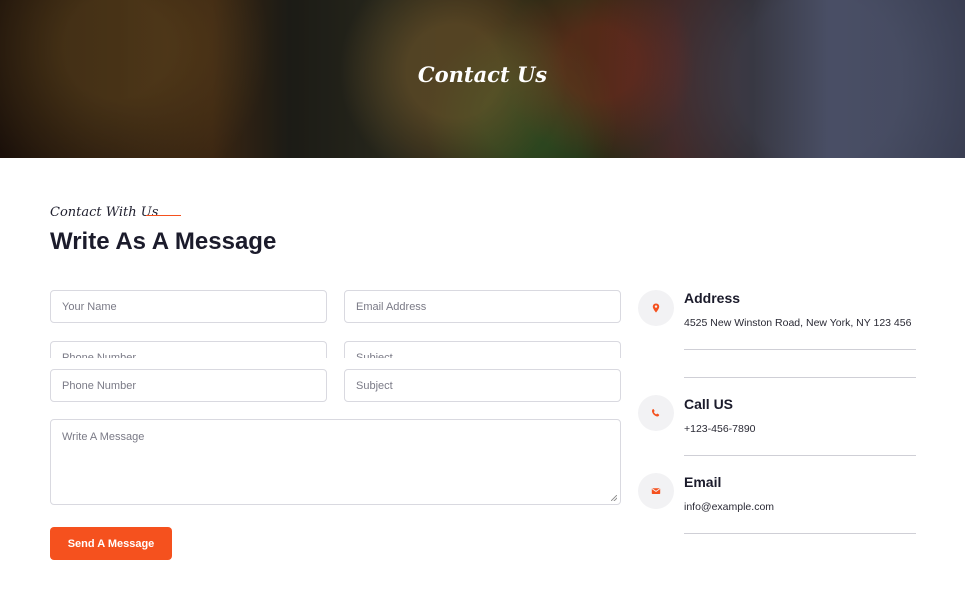  Describe the element at coordinates (335, 462) in the screenshot. I see `message-textarea: Write A Message` at that location.